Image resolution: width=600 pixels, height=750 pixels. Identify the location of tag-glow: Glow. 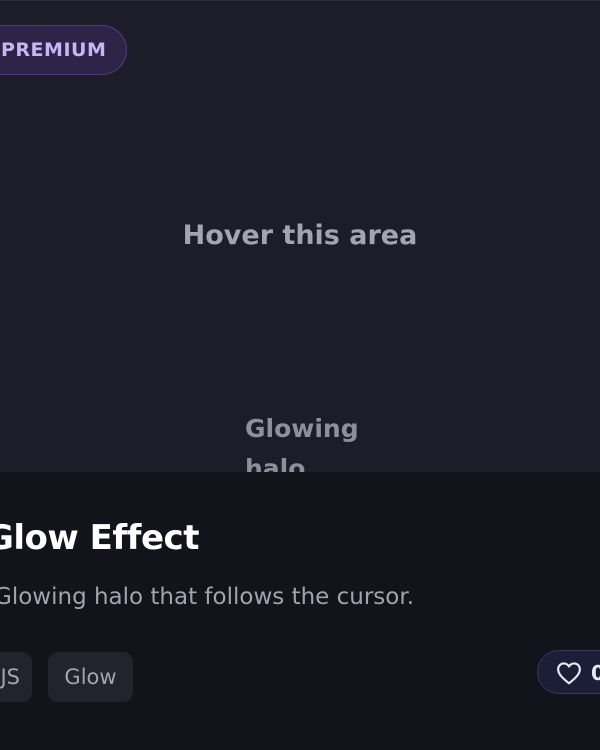
(90, 677).